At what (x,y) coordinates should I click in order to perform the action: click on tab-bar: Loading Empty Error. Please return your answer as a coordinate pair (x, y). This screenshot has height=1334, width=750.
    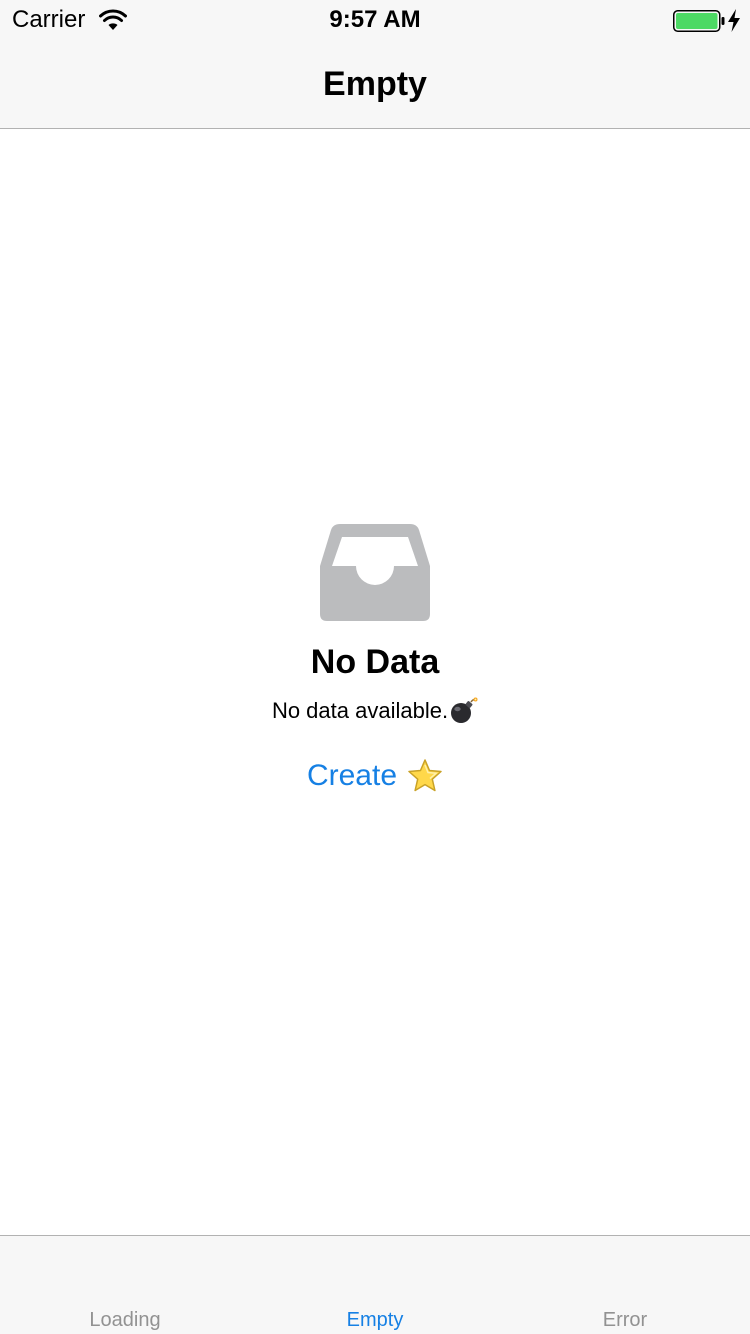
    Looking at the image, I should click on (375, 1284).